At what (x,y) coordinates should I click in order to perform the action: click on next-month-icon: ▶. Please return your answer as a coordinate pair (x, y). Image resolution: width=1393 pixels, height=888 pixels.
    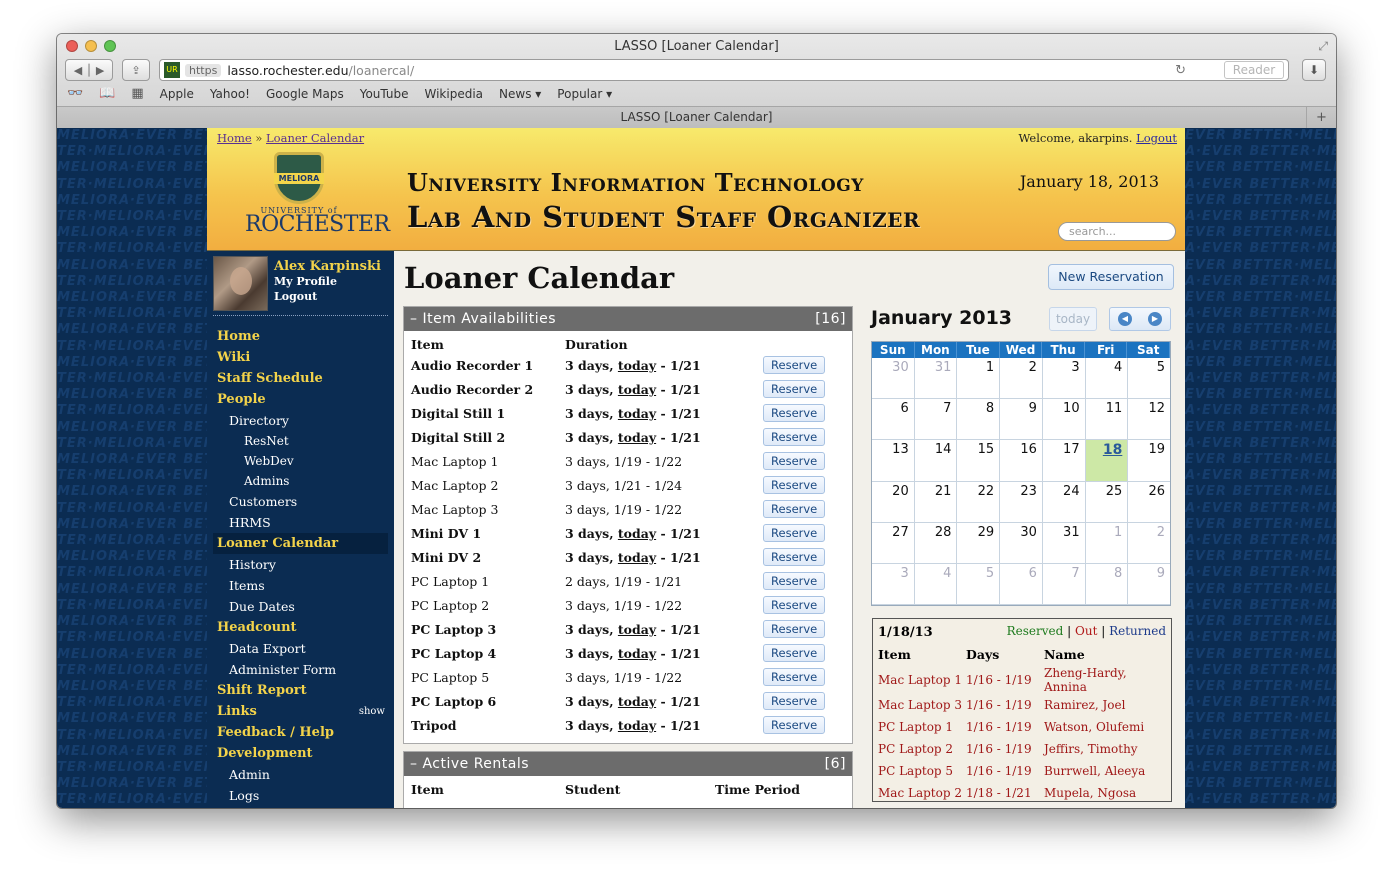
    Looking at the image, I should click on (1155, 319).